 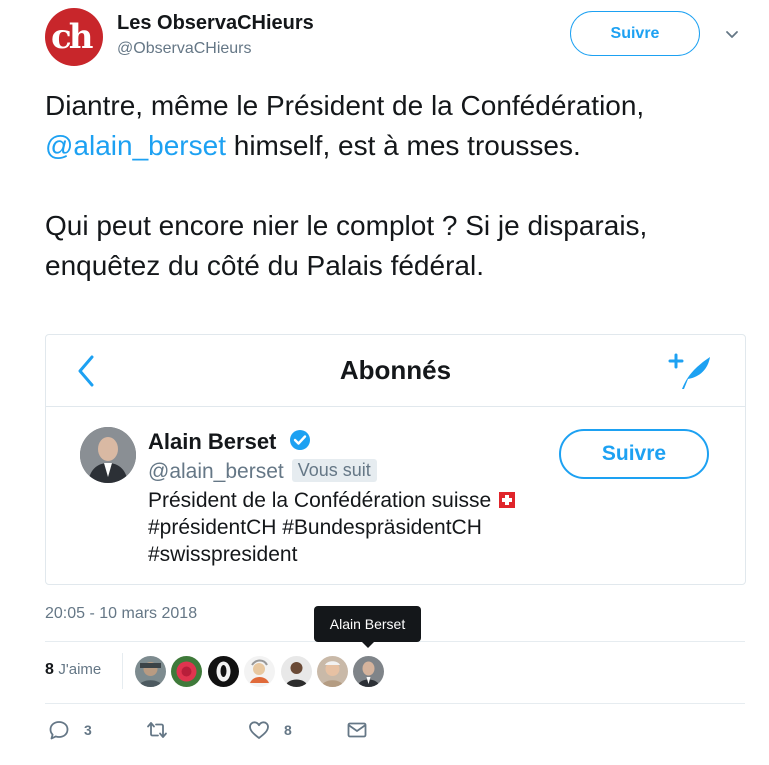 What do you see at coordinates (212, 441) in the screenshot?
I see `profile-name-text: Alain Berset` at bounding box center [212, 441].